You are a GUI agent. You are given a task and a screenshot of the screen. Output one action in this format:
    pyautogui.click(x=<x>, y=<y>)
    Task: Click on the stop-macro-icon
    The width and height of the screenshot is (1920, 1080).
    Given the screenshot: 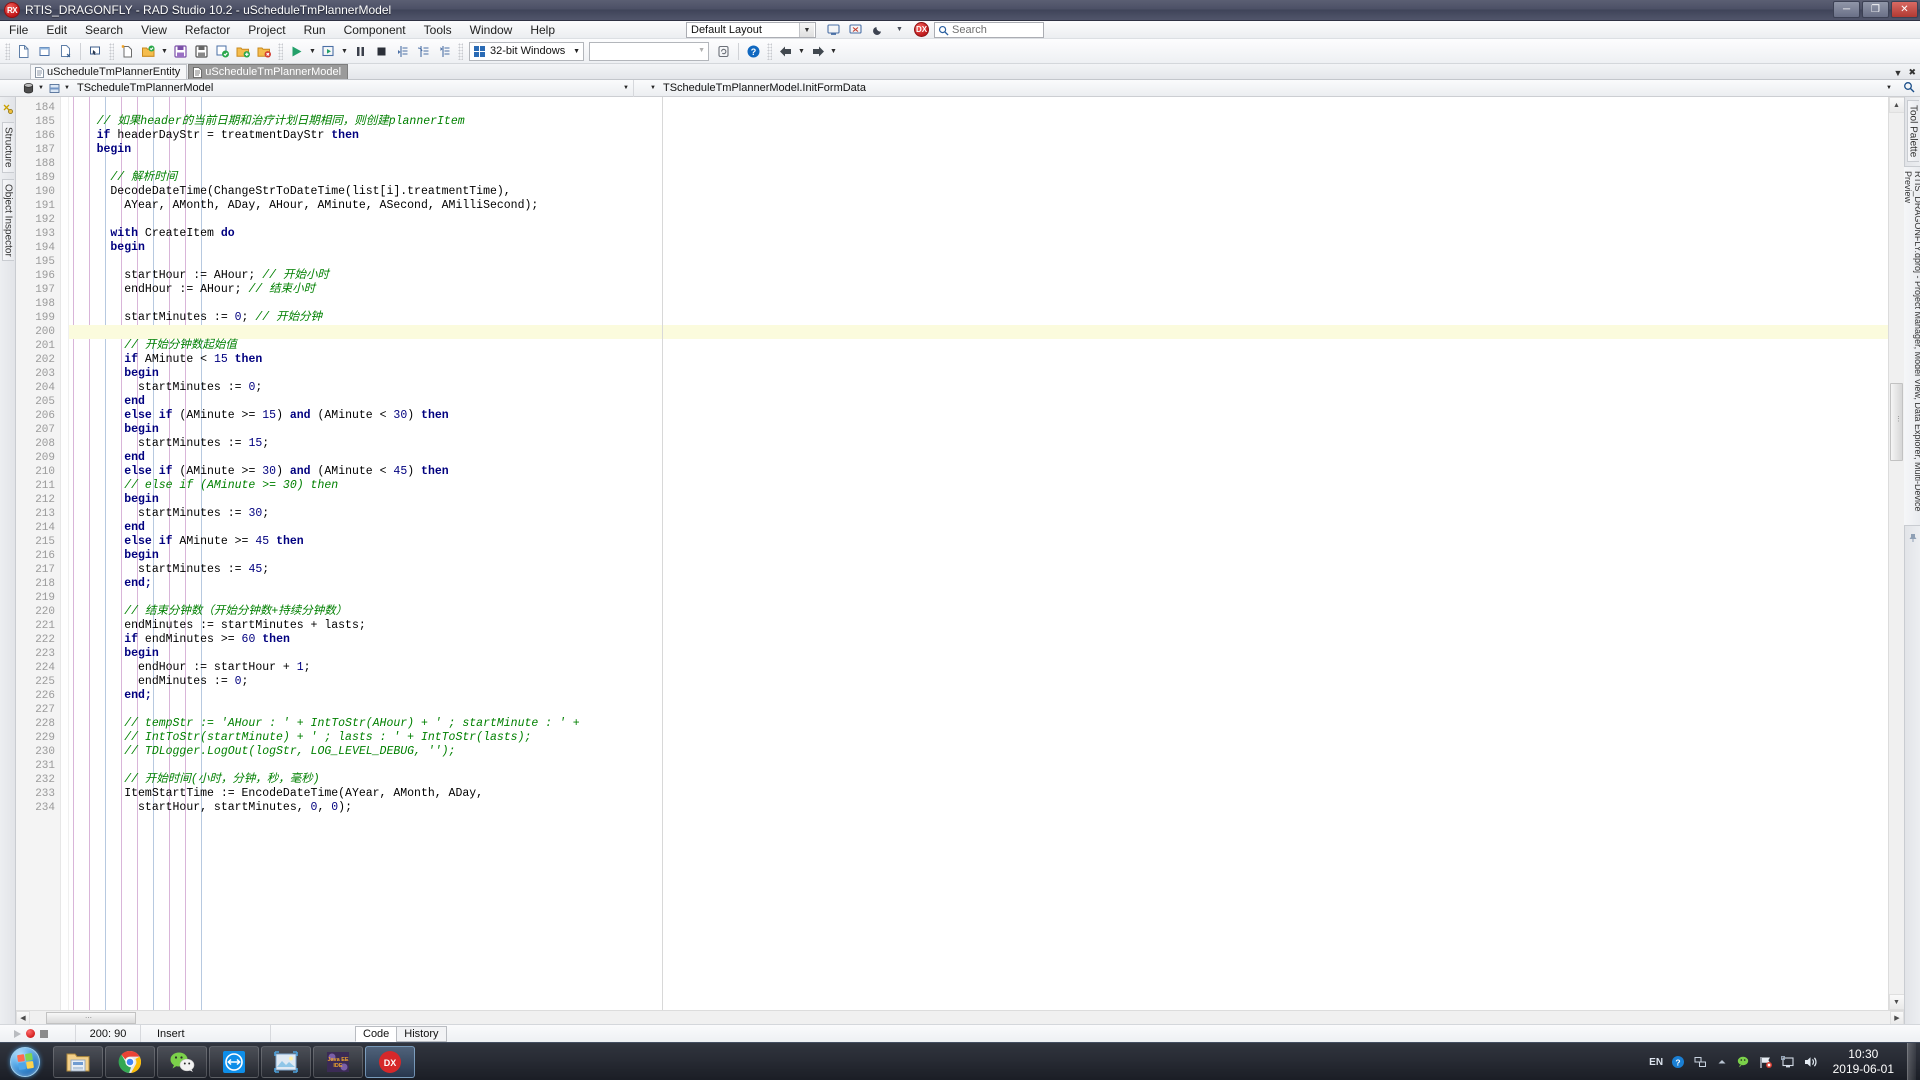 What is the action you would take?
    pyautogui.click(x=44, y=1033)
    